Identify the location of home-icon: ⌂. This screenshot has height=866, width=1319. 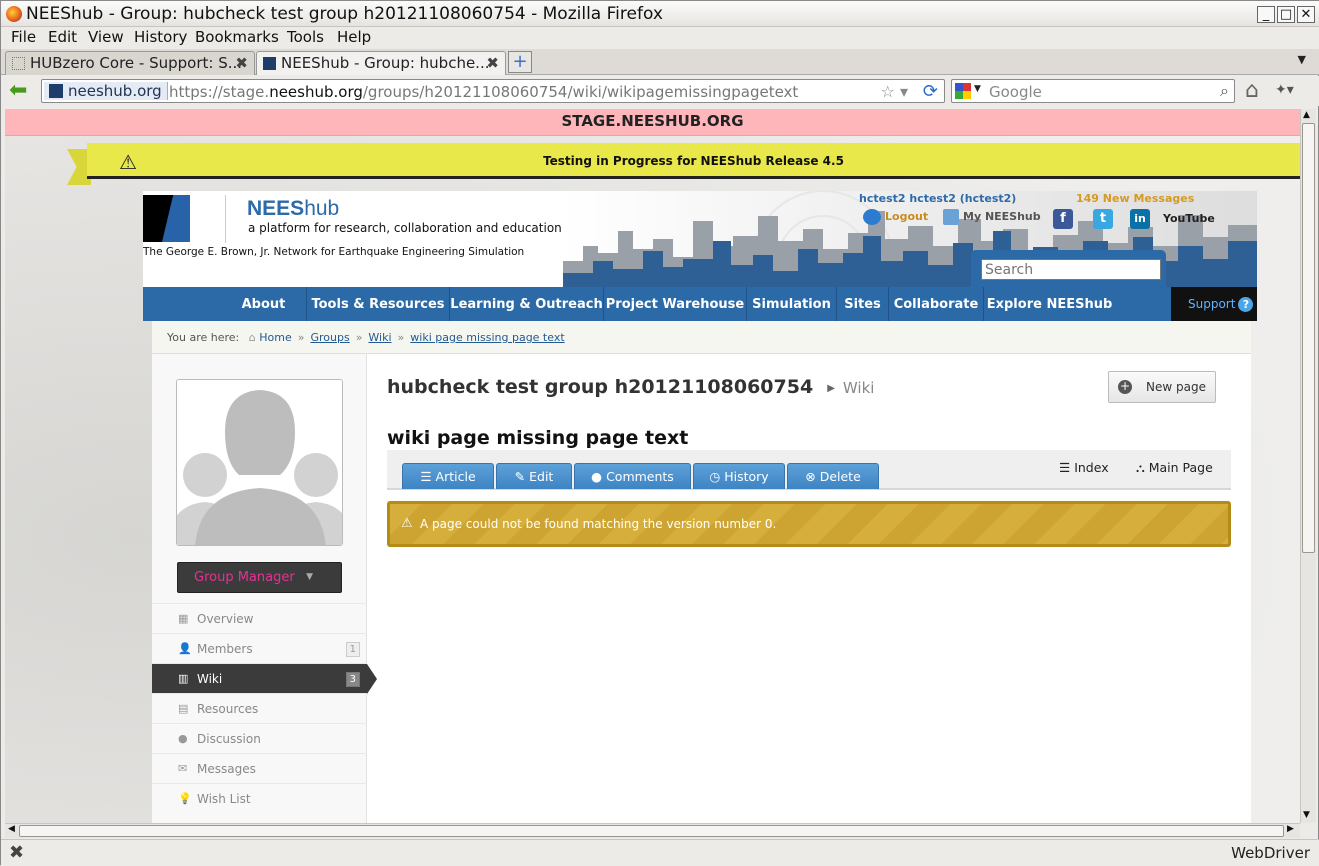
(1252, 90).